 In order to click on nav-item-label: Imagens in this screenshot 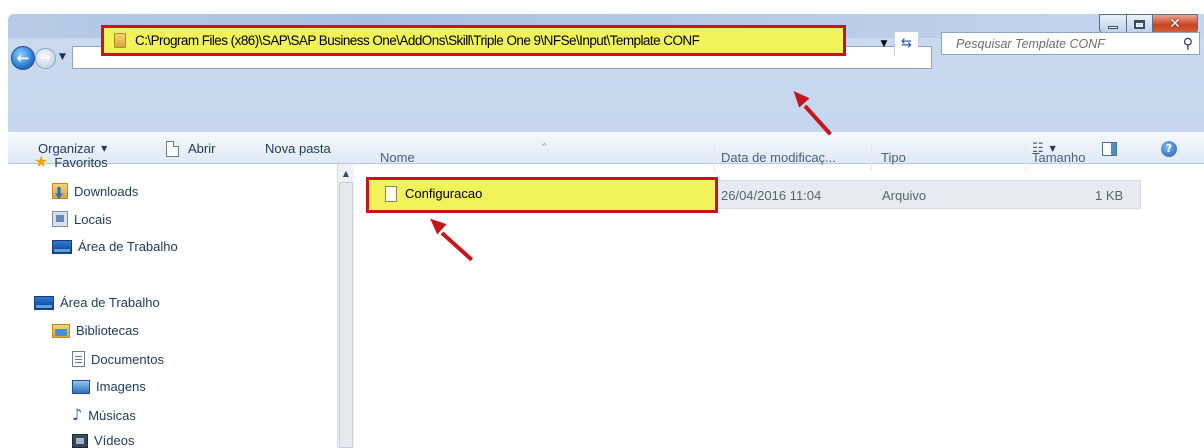, I will do `click(121, 386)`.